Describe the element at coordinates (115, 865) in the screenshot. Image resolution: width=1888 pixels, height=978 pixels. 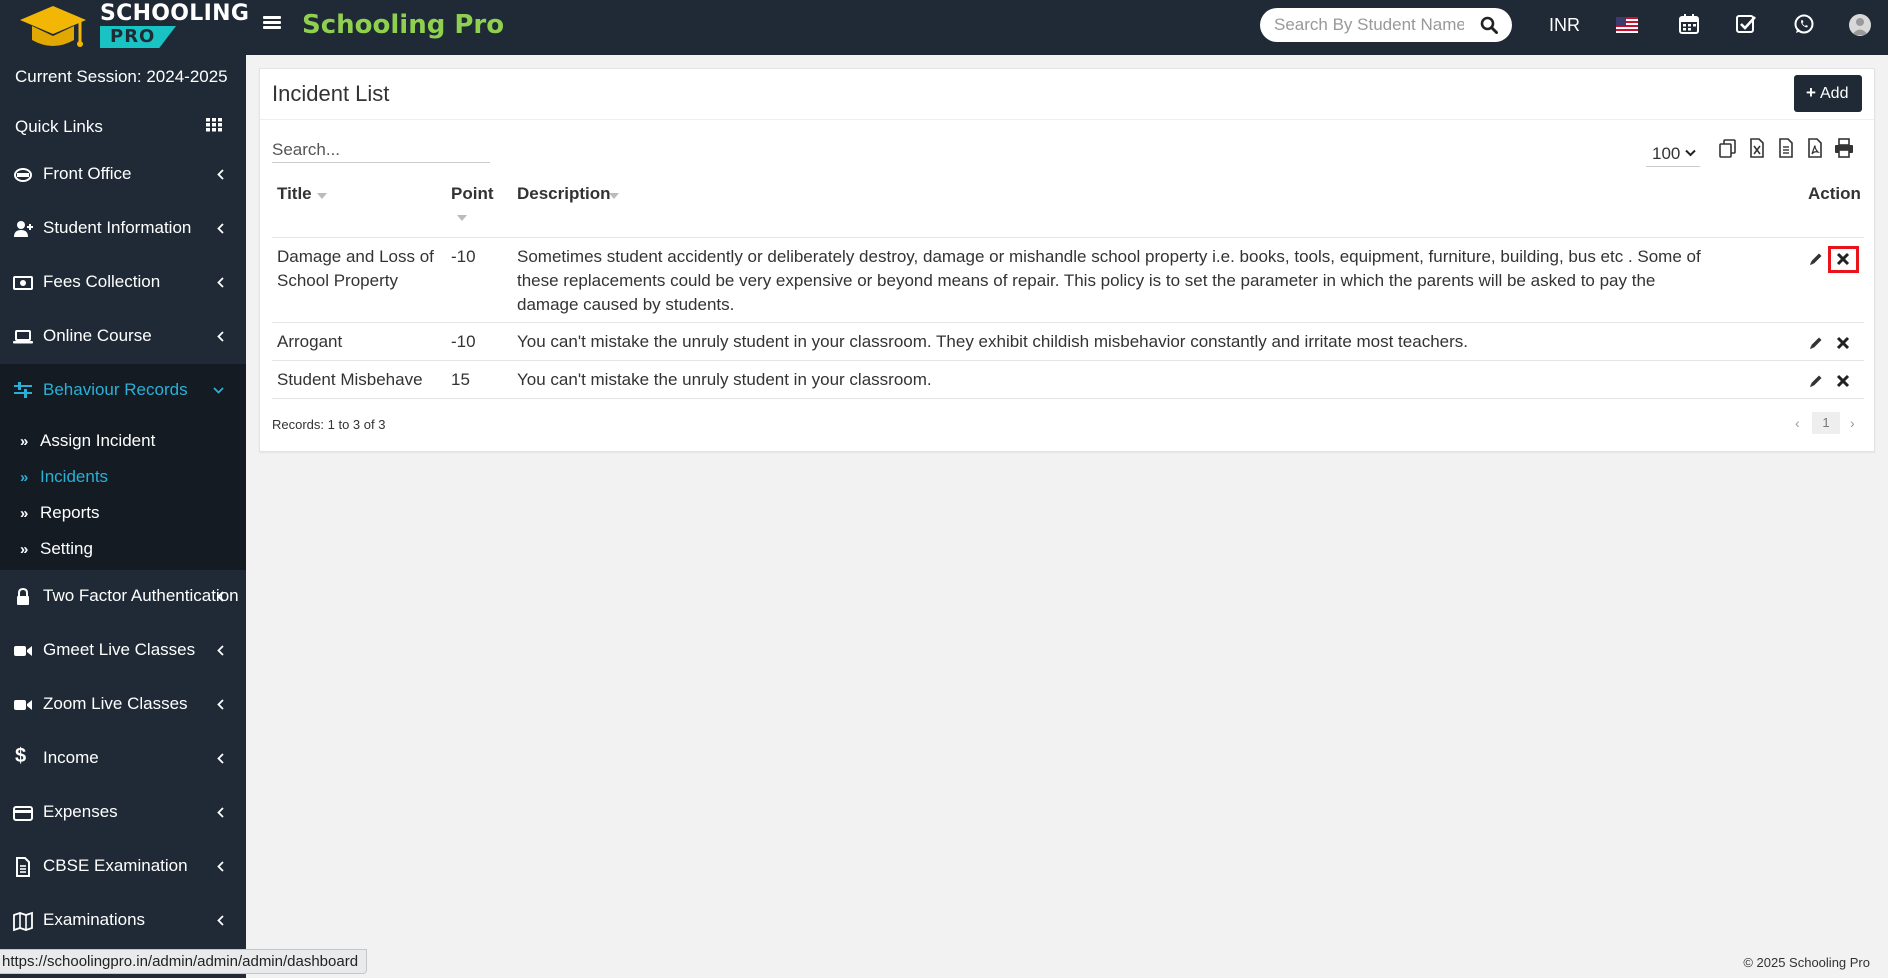
I see `sidebar-item-label: CBSE Examination` at that location.